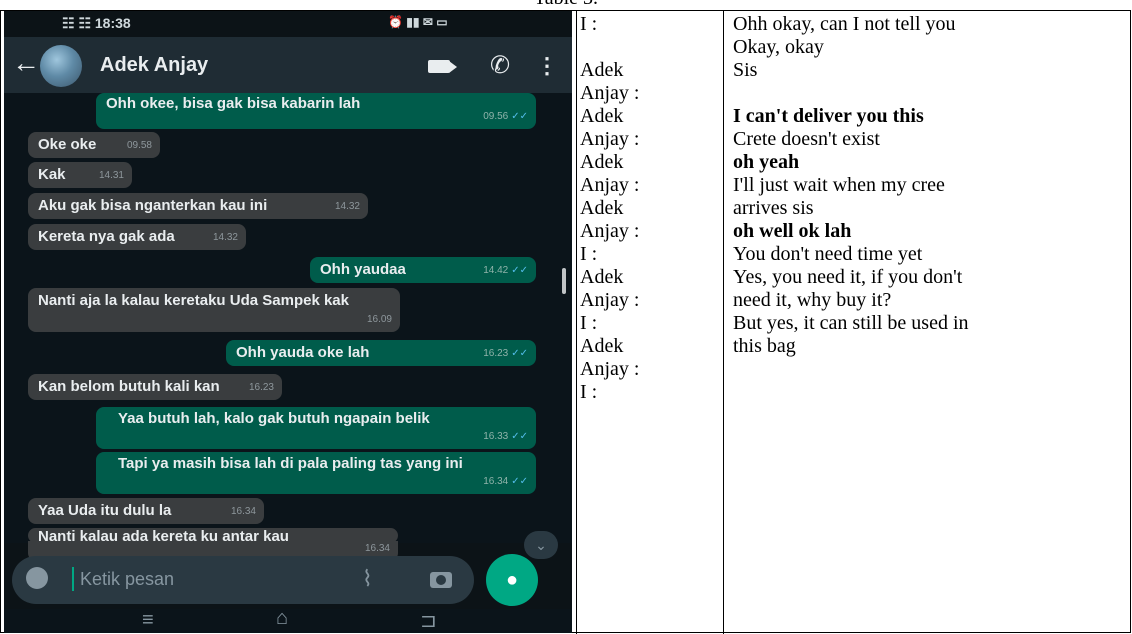 The width and height of the screenshot is (1132, 634). Describe the element at coordinates (806, 139) in the screenshot. I see `translation-line: Crete doesn't exist` at that location.